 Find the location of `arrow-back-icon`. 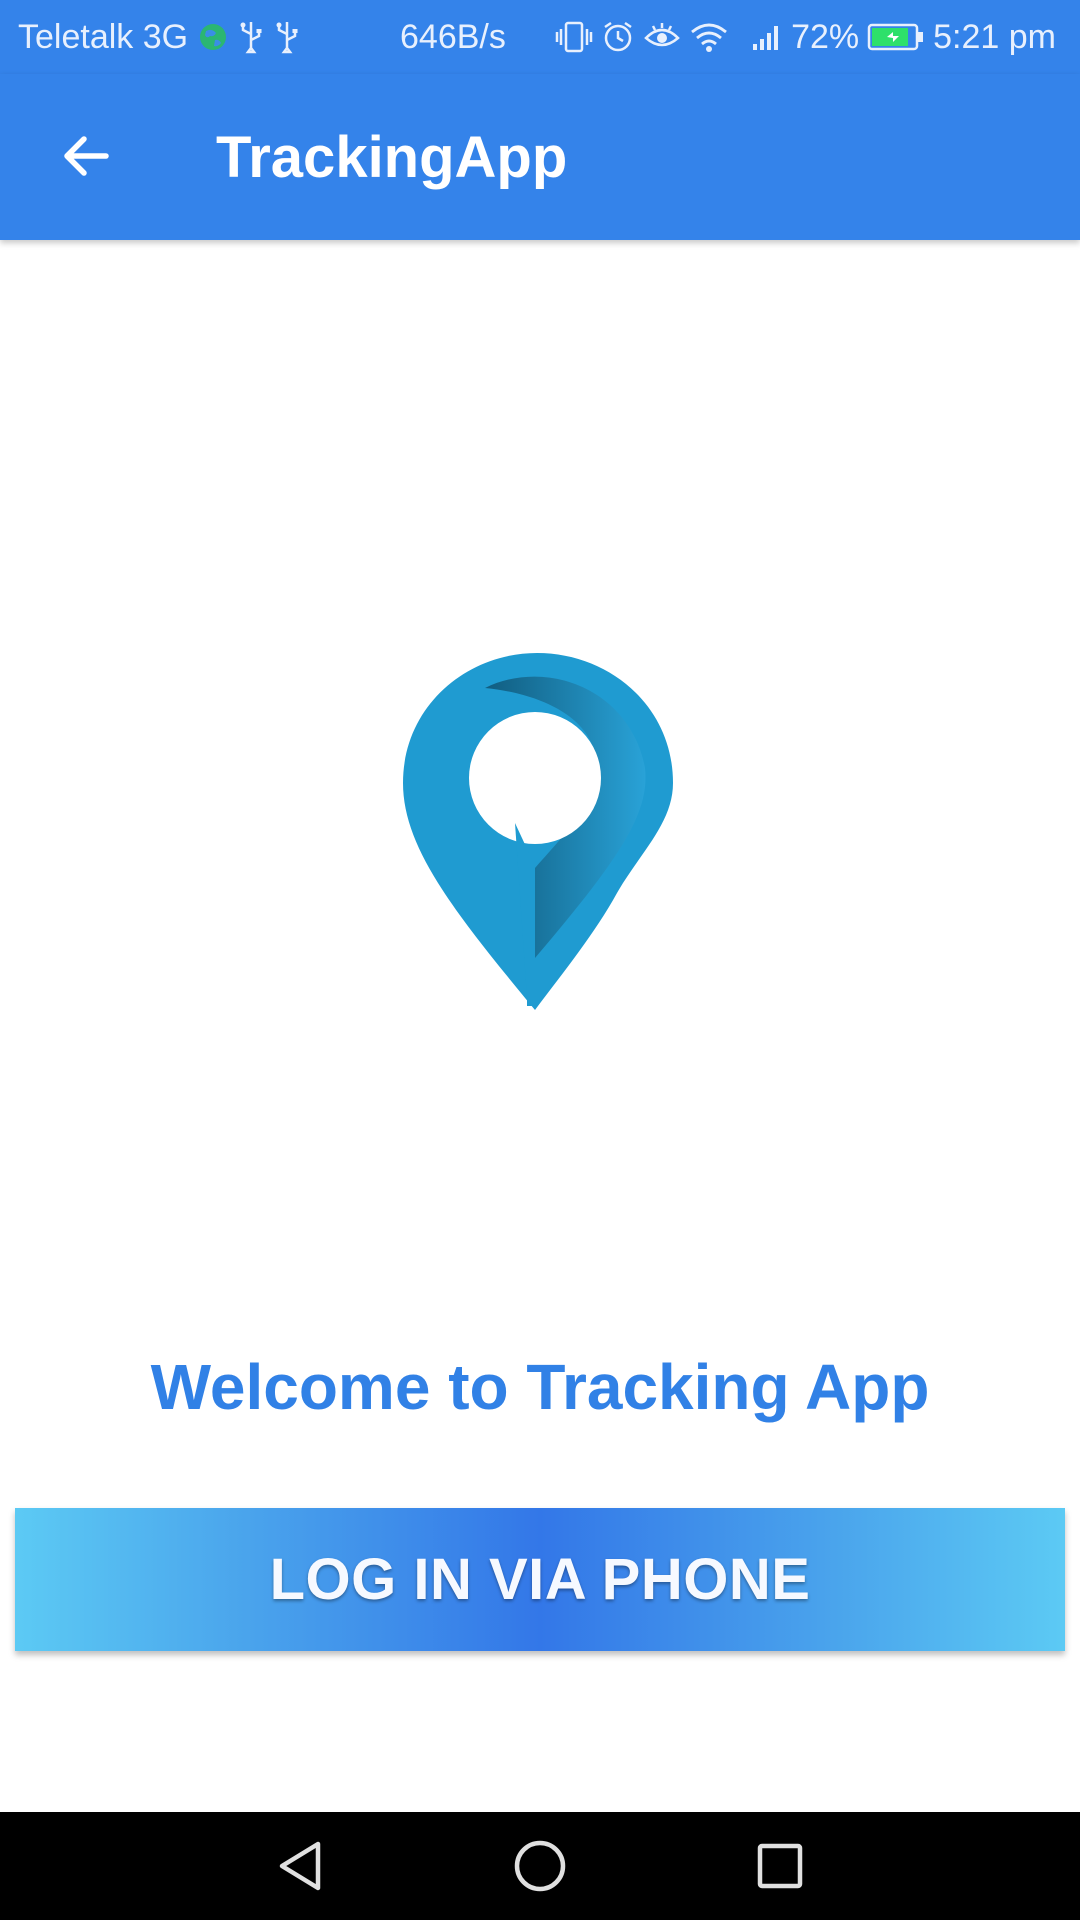

arrow-back-icon is located at coordinates (86, 156).